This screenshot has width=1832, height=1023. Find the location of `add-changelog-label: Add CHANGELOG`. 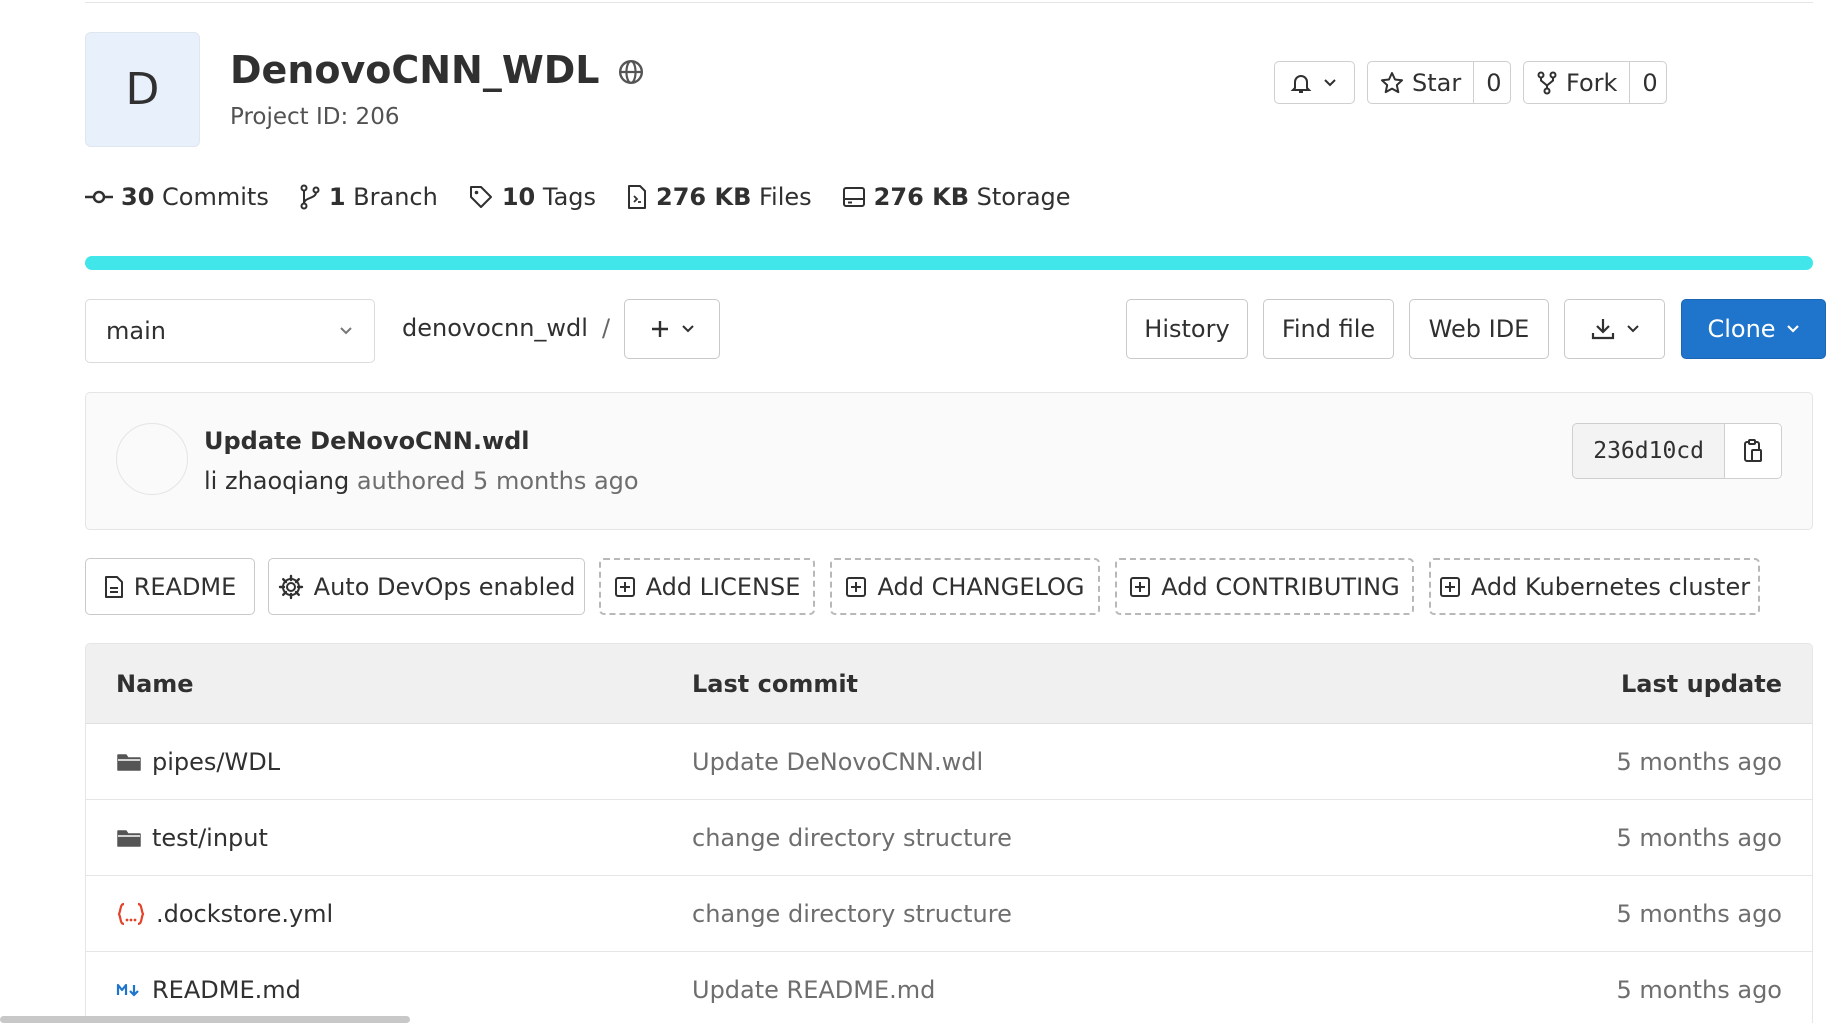

add-changelog-label: Add CHANGELOG is located at coordinates (981, 586).